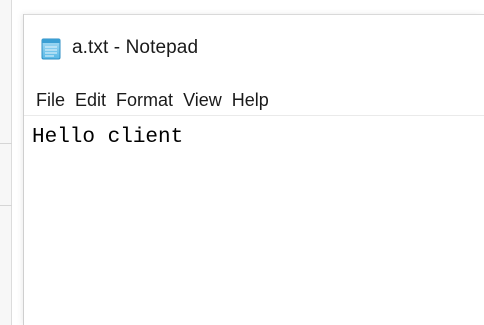 This screenshot has height=325, width=484. What do you see at coordinates (202, 100) in the screenshot?
I see `menu-view: View` at bounding box center [202, 100].